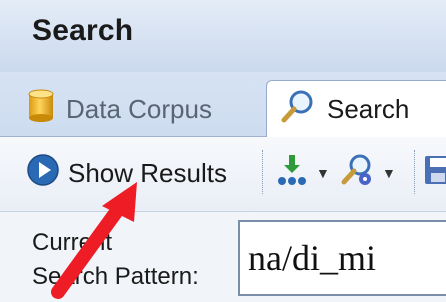 Image resolution: width=446 pixels, height=302 pixels. What do you see at coordinates (43, 173) in the screenshot?
I see `play-circle-icon` at bounding box center [43, 173].